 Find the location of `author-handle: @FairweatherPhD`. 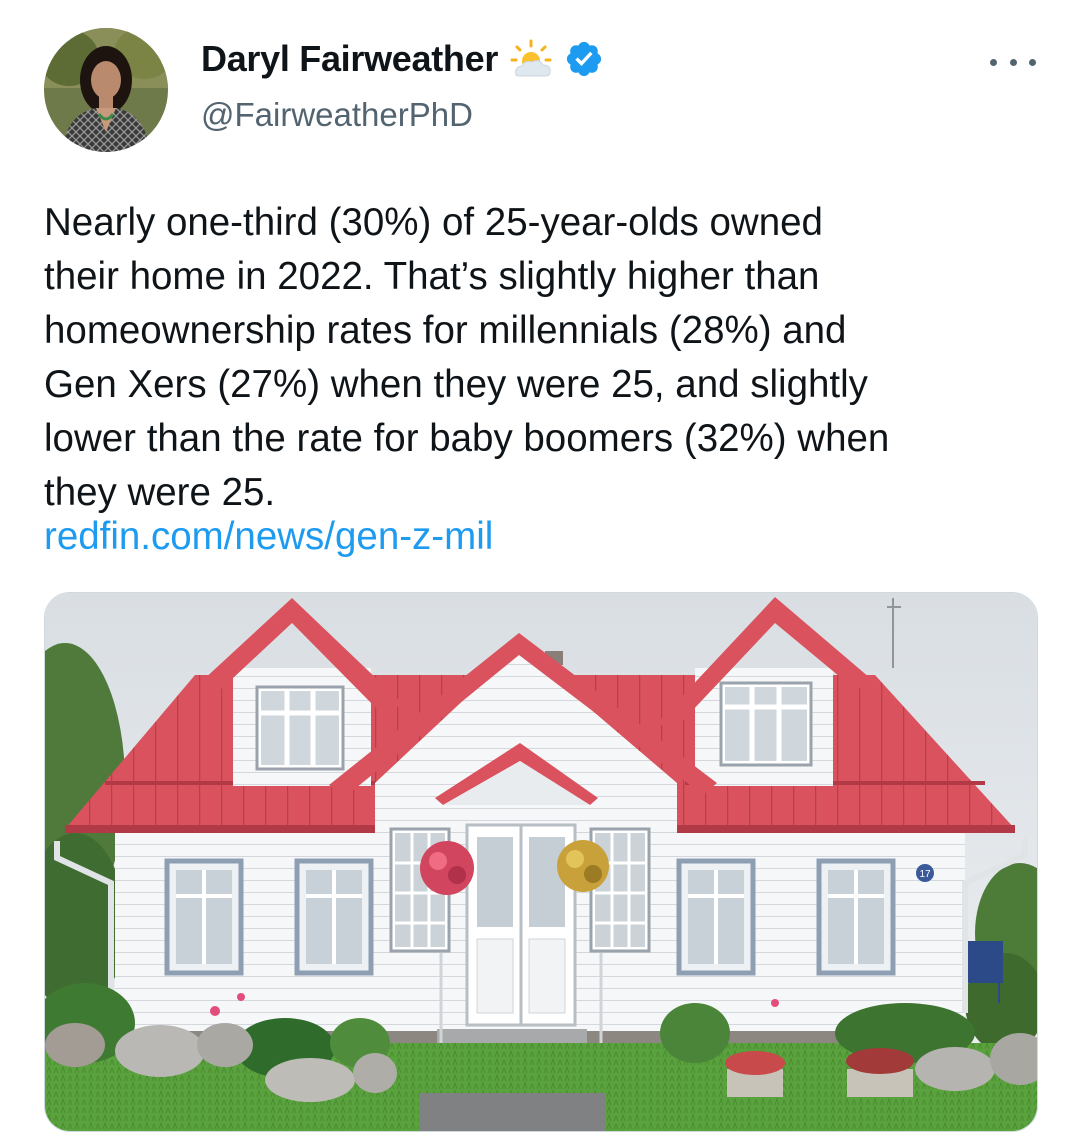

author-handle: @FairweatherPhD is located at coordinates (337, 115).